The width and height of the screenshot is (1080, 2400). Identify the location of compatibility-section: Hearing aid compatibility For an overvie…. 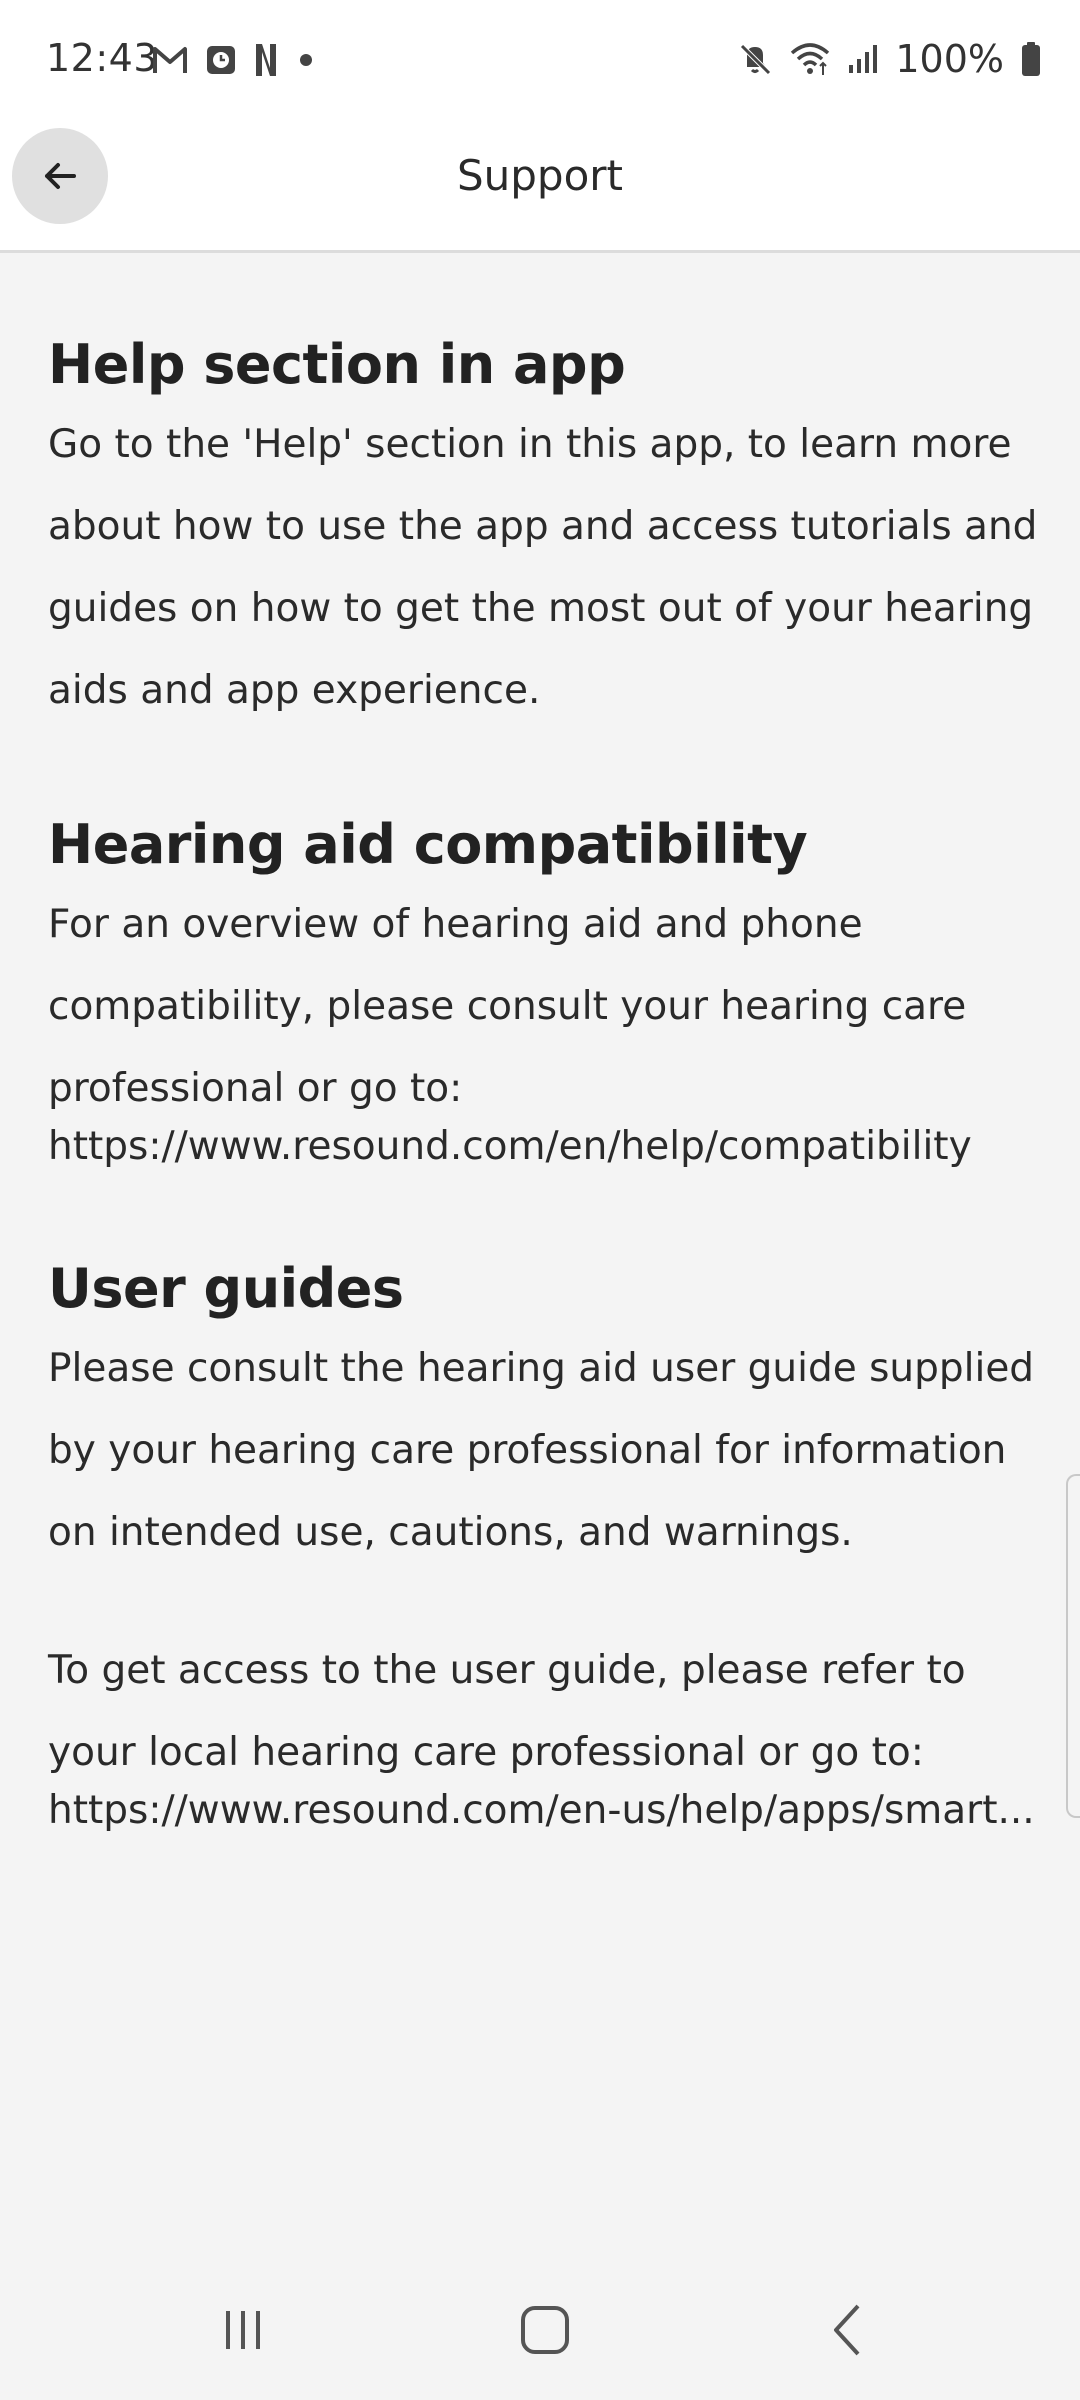
(543, 993).